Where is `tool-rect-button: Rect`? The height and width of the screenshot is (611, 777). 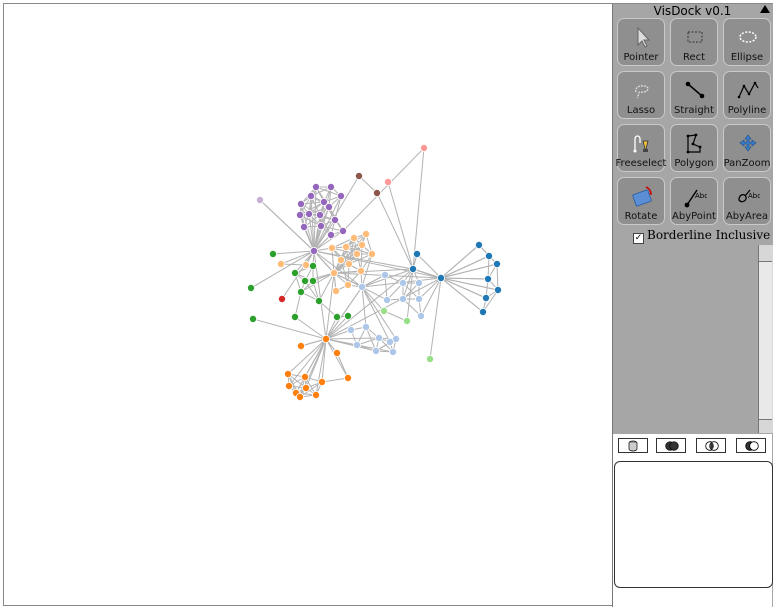
tool-rect-button: Rect is located at coordinates (694, 42).